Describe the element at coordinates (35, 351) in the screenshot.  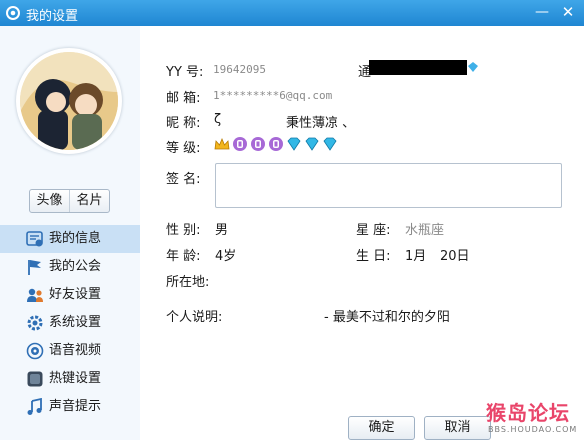
I see `headset-icon` at that location.